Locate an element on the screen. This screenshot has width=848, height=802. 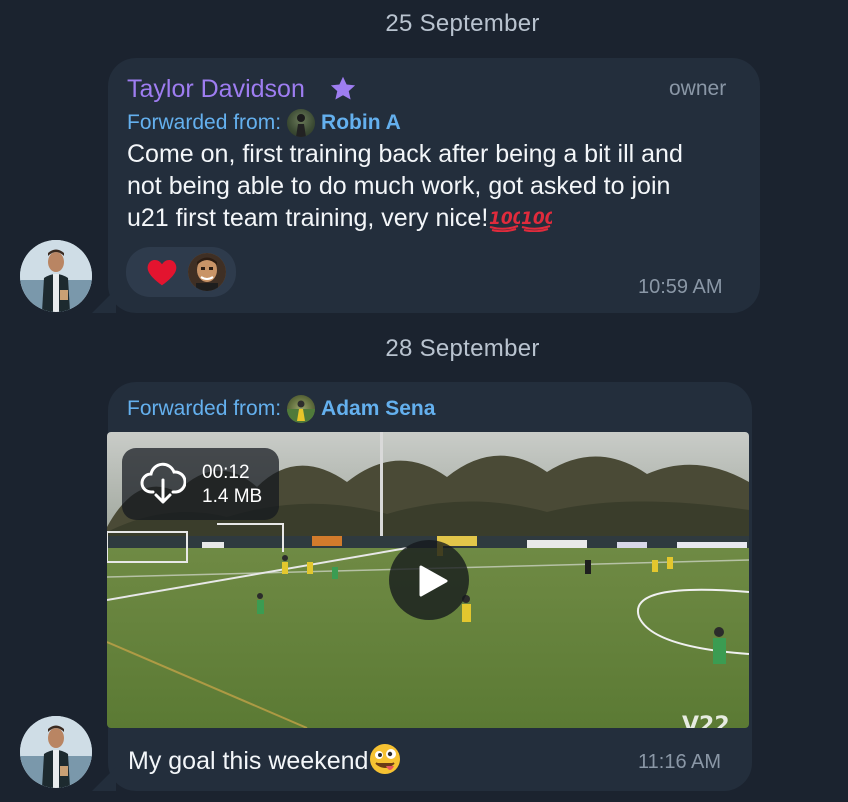
cloud-download-icon is located at coordinates (163, 484).